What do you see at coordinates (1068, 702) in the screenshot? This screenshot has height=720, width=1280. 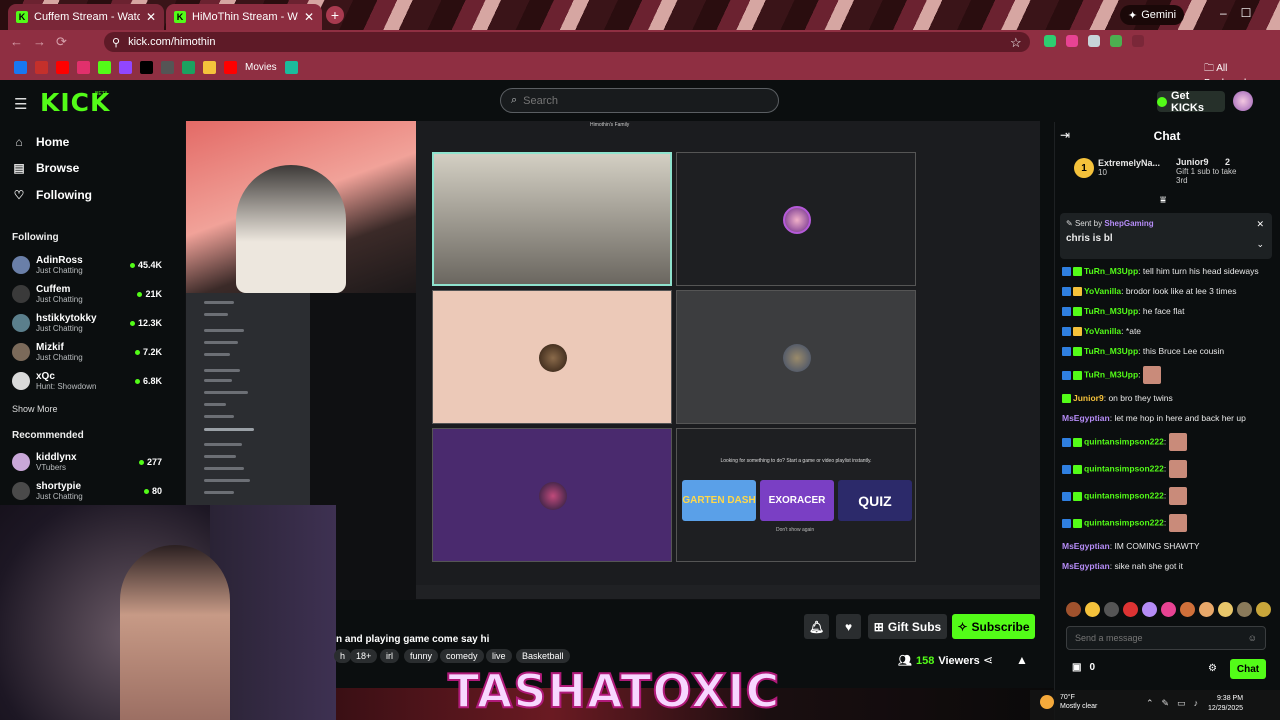 I see `weather-widget: 70°F Mostly clear` at bounding box center [1068, 702].